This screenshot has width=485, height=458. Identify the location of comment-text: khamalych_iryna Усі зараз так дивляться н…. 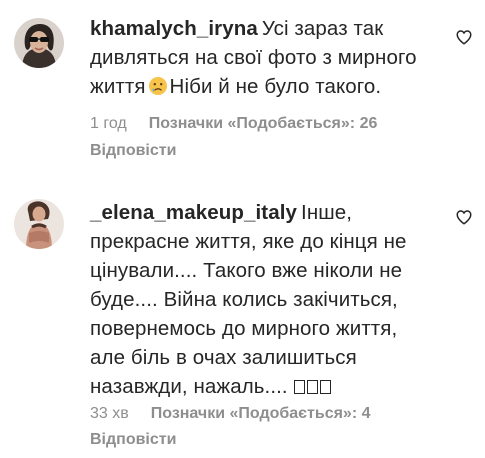
(260, 57).